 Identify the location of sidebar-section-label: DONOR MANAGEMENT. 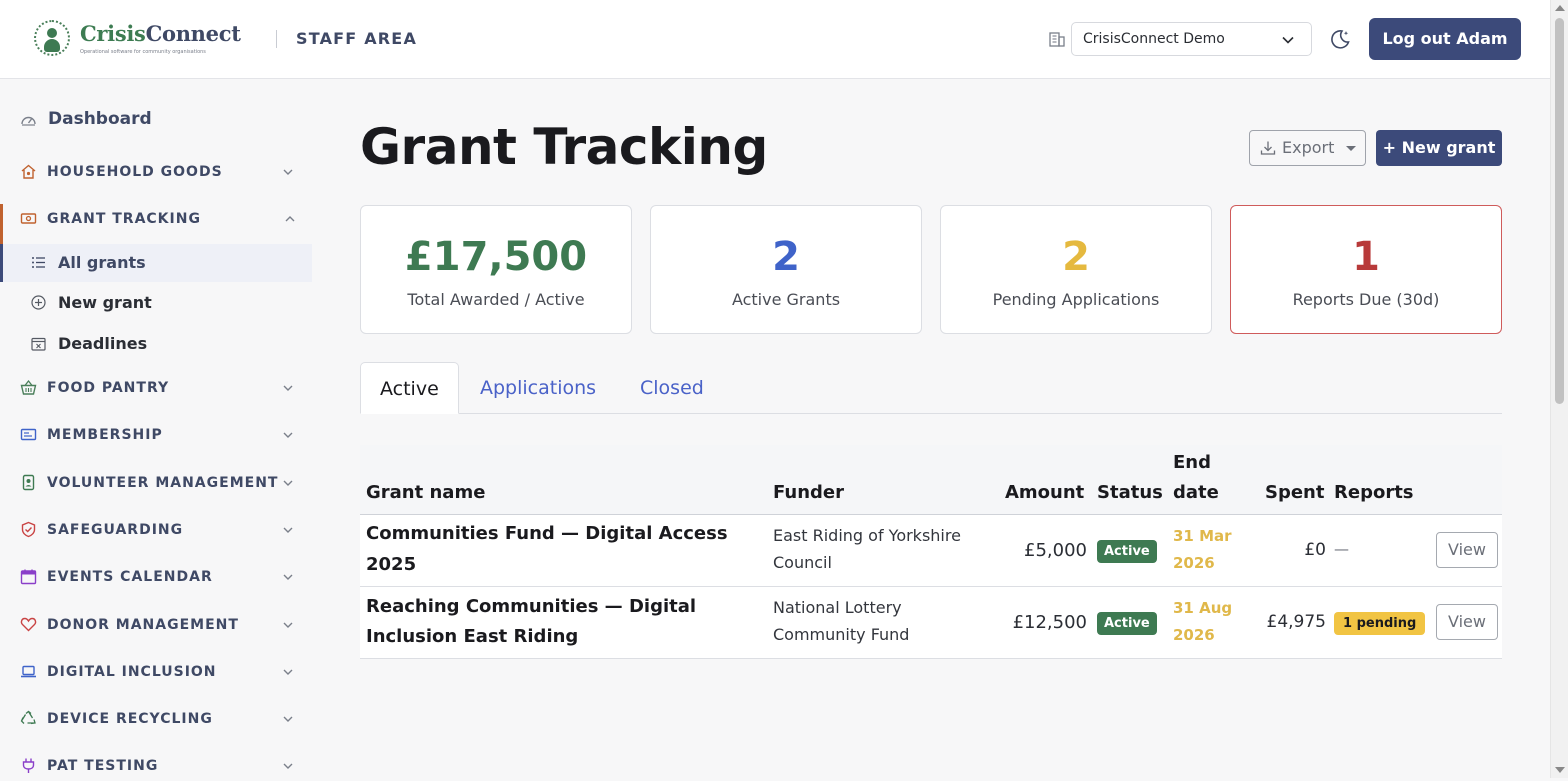
(143, 625).